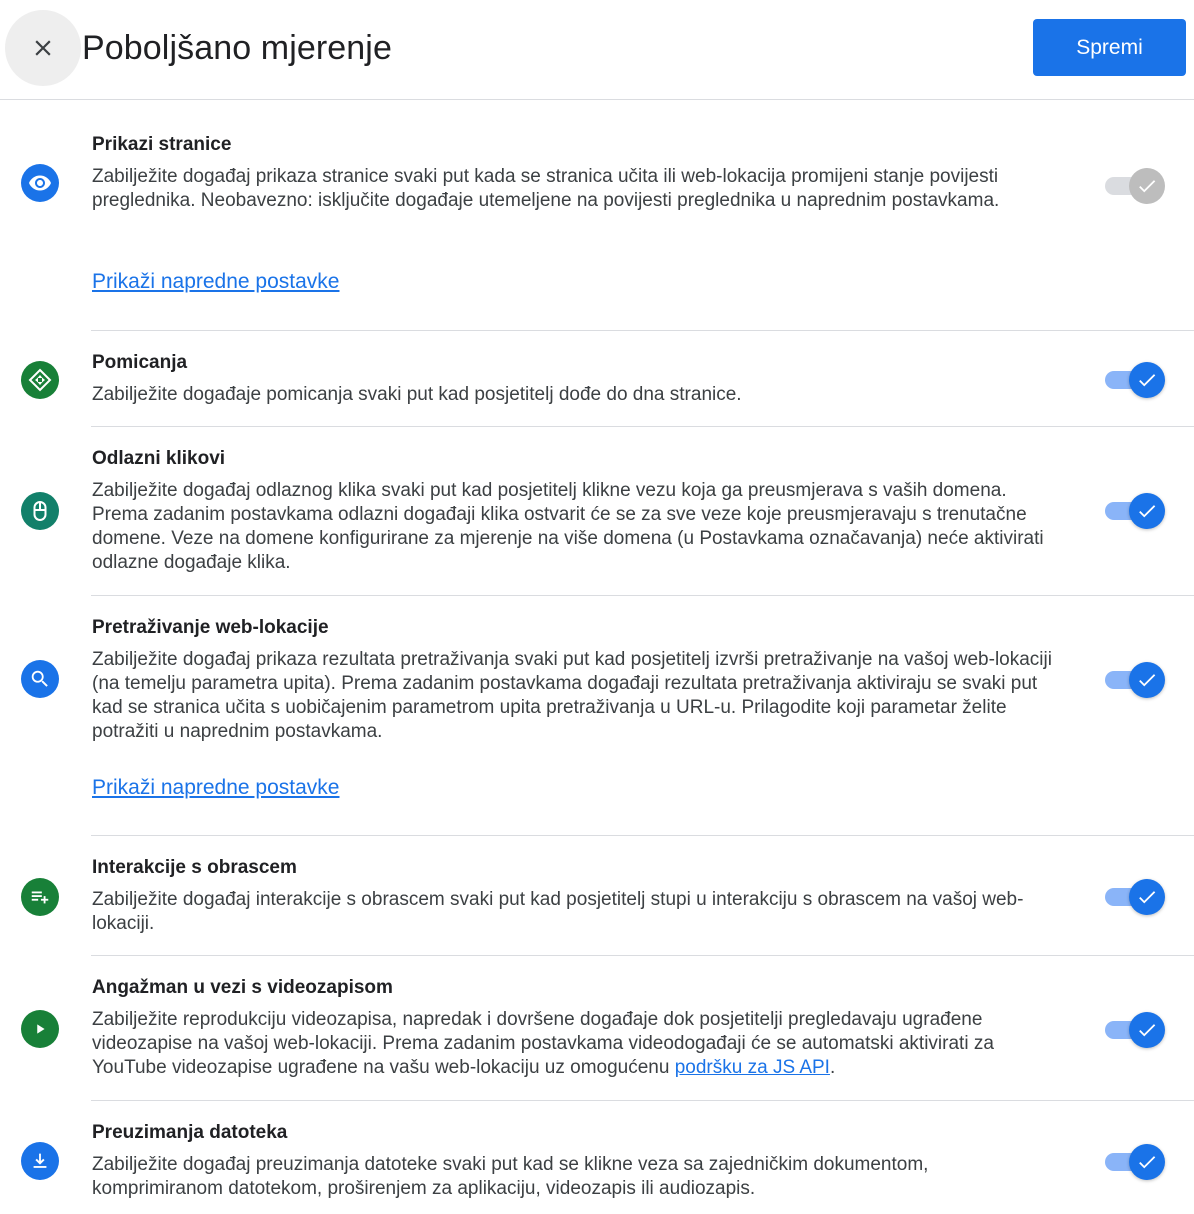 This screenshot has height=1214, width=1194. Describe the element at coordinates (40, 183) in the screenshot. I see `eye-icon` at that location.